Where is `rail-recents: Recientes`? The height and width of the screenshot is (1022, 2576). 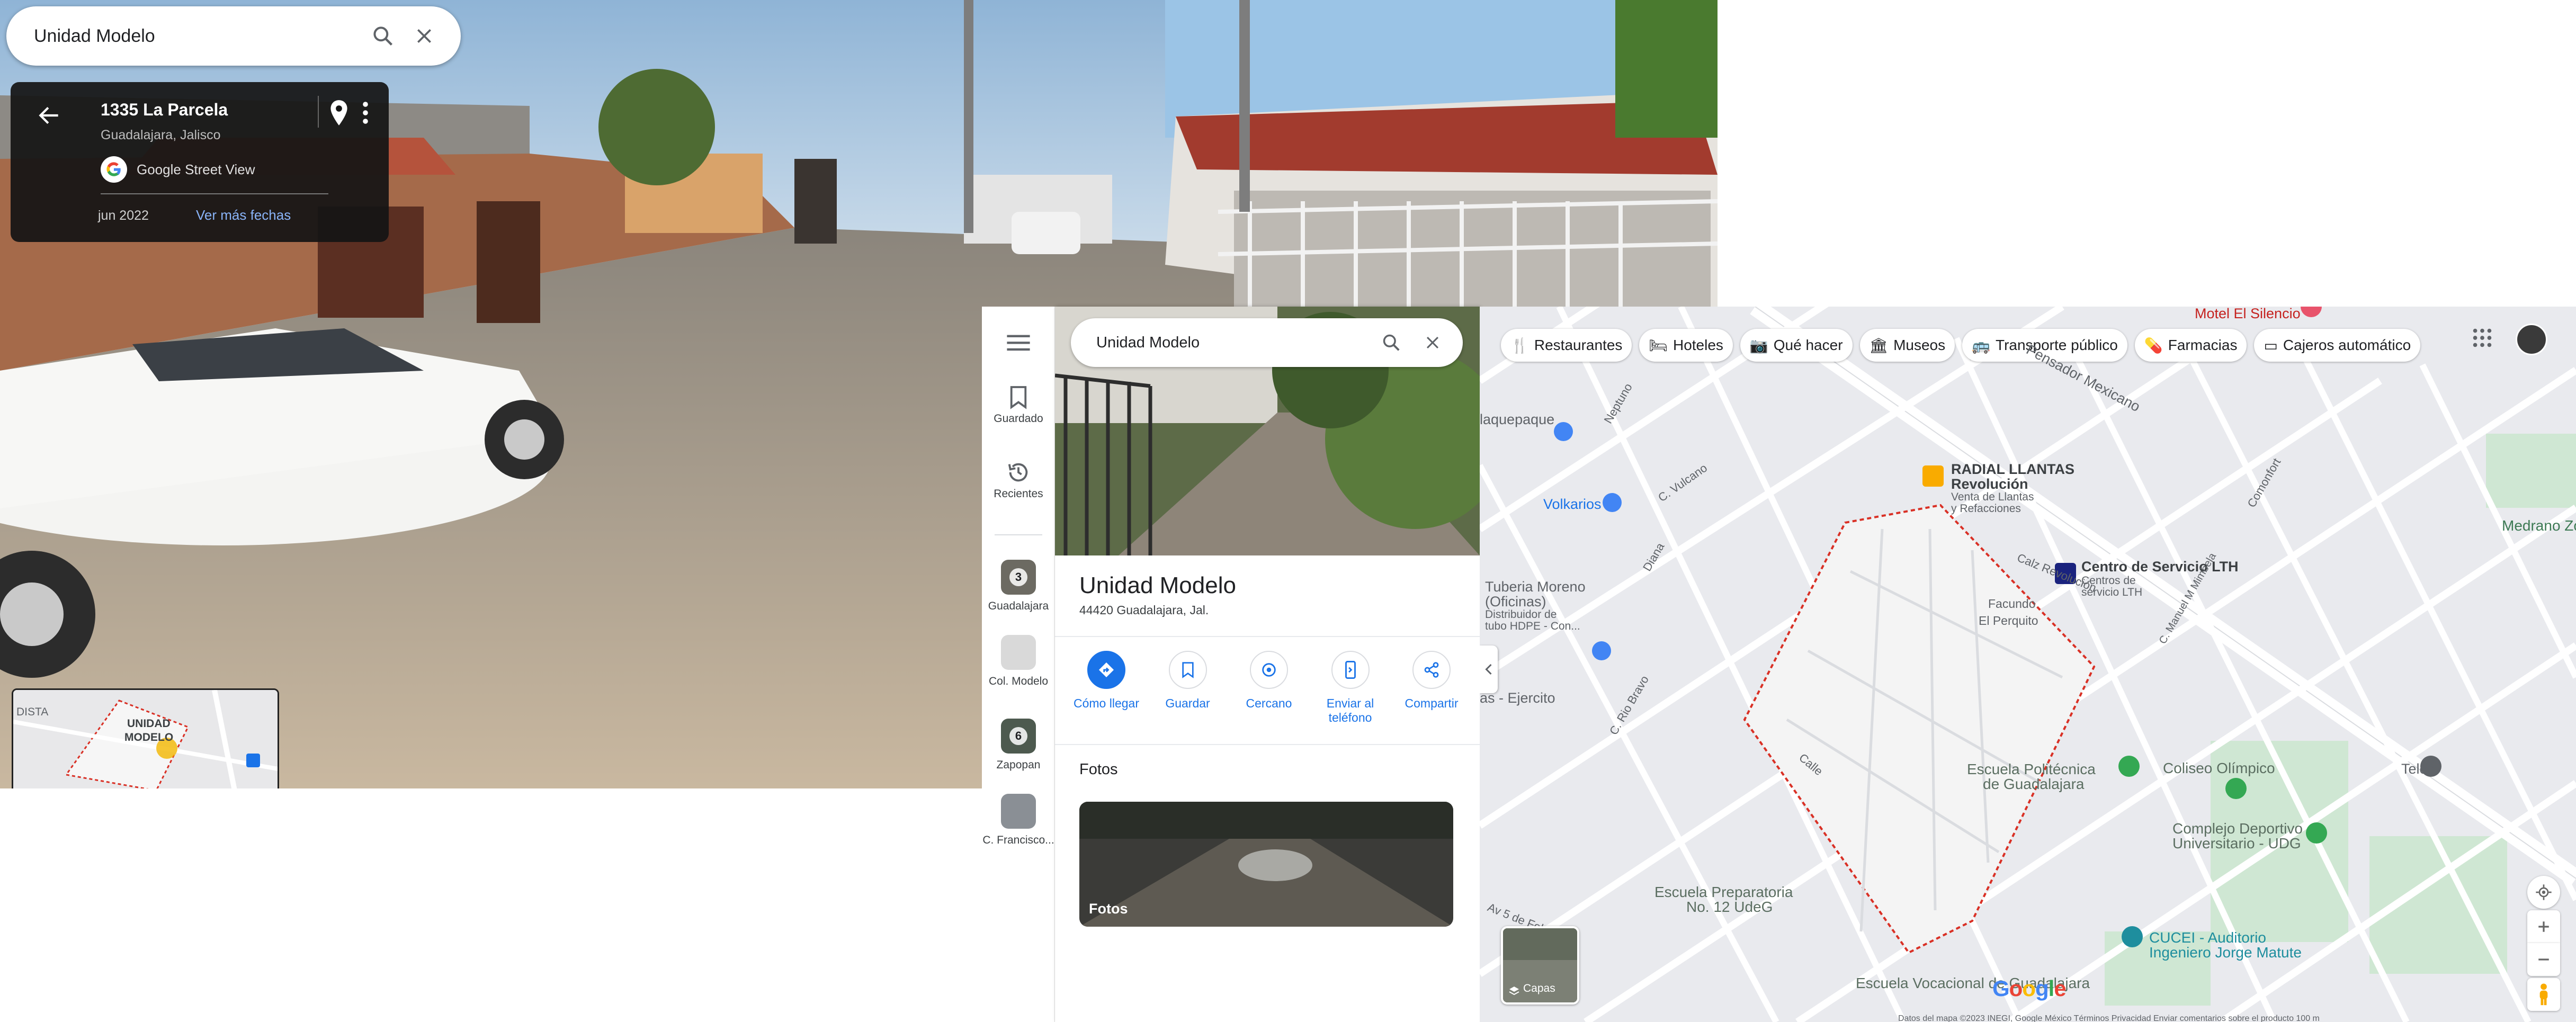
rail-recents: Recientes is located at coordinates (1018, 480).